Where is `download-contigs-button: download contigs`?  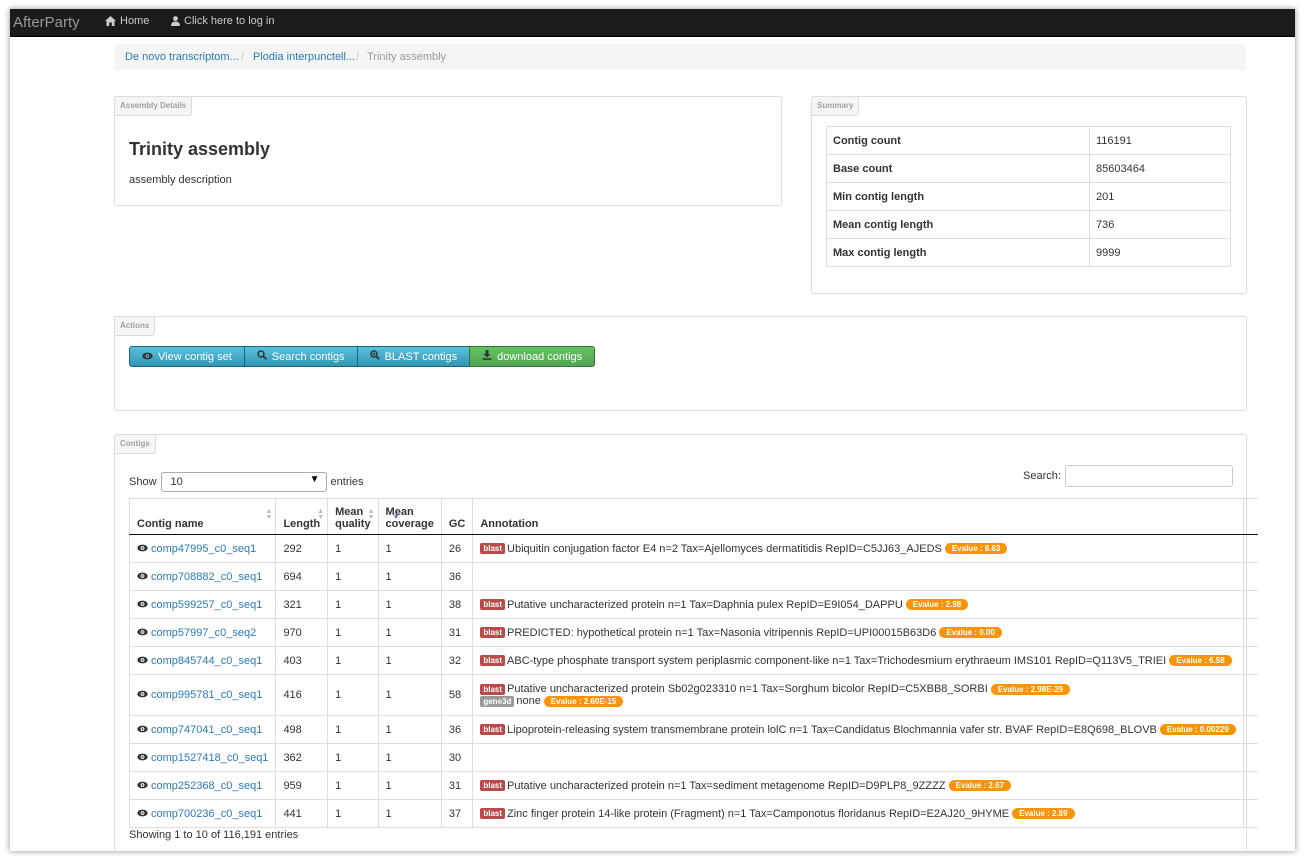
download-contigs-button: download contigs is located at coordinates (532, 356).